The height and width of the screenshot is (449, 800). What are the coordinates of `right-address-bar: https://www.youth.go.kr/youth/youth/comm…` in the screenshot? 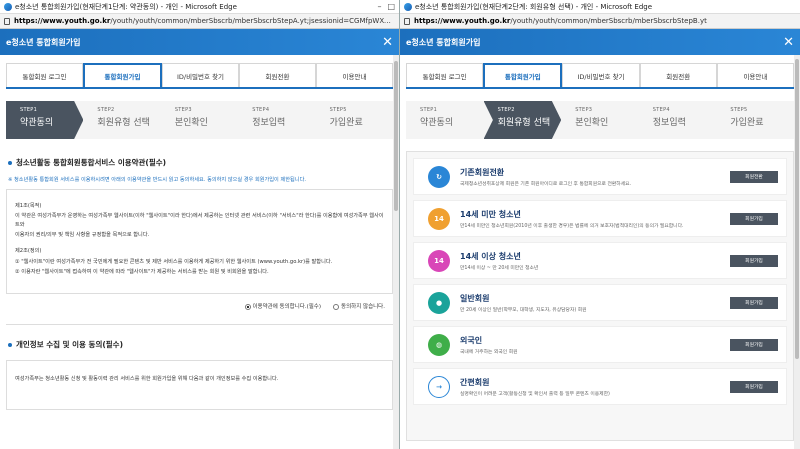 It's located at (600, 21).